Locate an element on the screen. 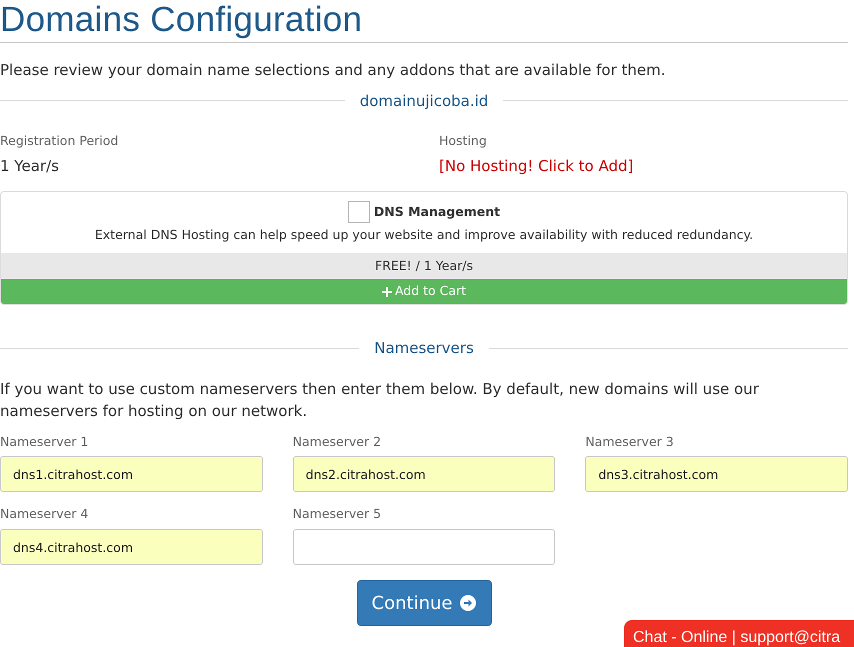 Image resolution: width=854 pixels, height=647 pixels. field-label: Hosting is located at coordinates (463, 141).